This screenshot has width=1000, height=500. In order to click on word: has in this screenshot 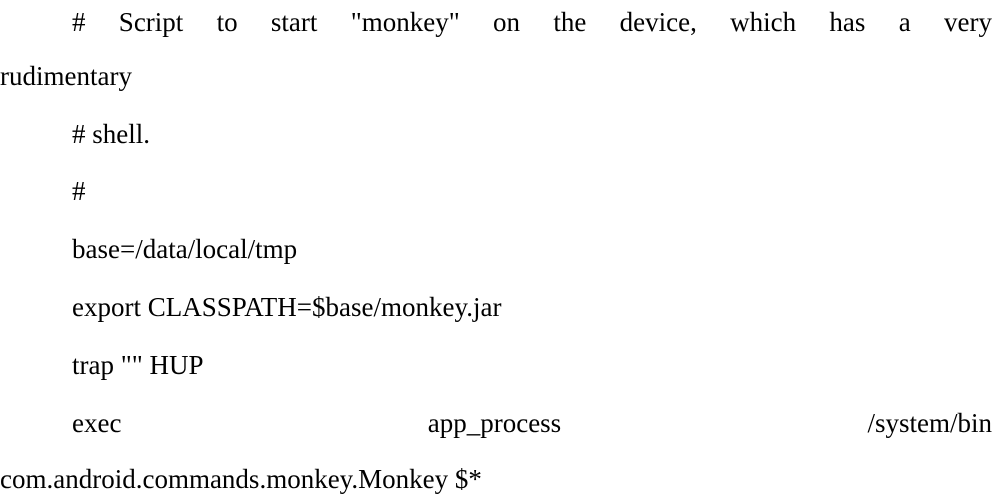, I will do `click(847, 22)`.